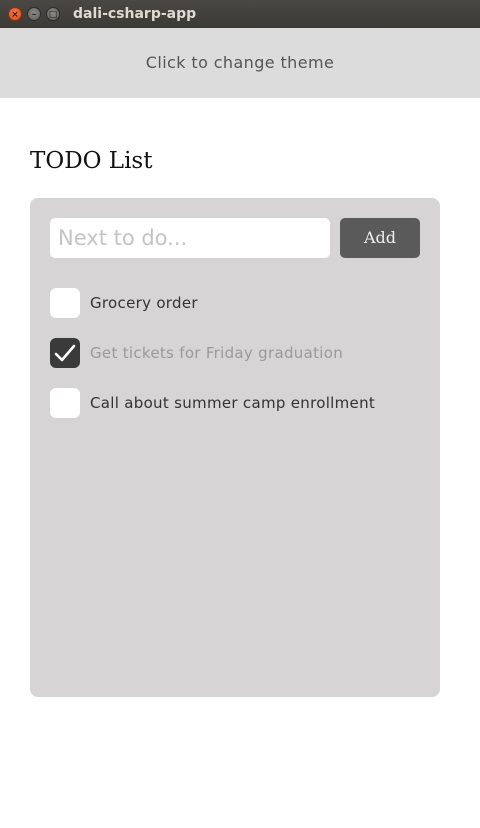 This screenshot has width=480, height=828. I want to click on page-title: TODO List, so click(91, 161).